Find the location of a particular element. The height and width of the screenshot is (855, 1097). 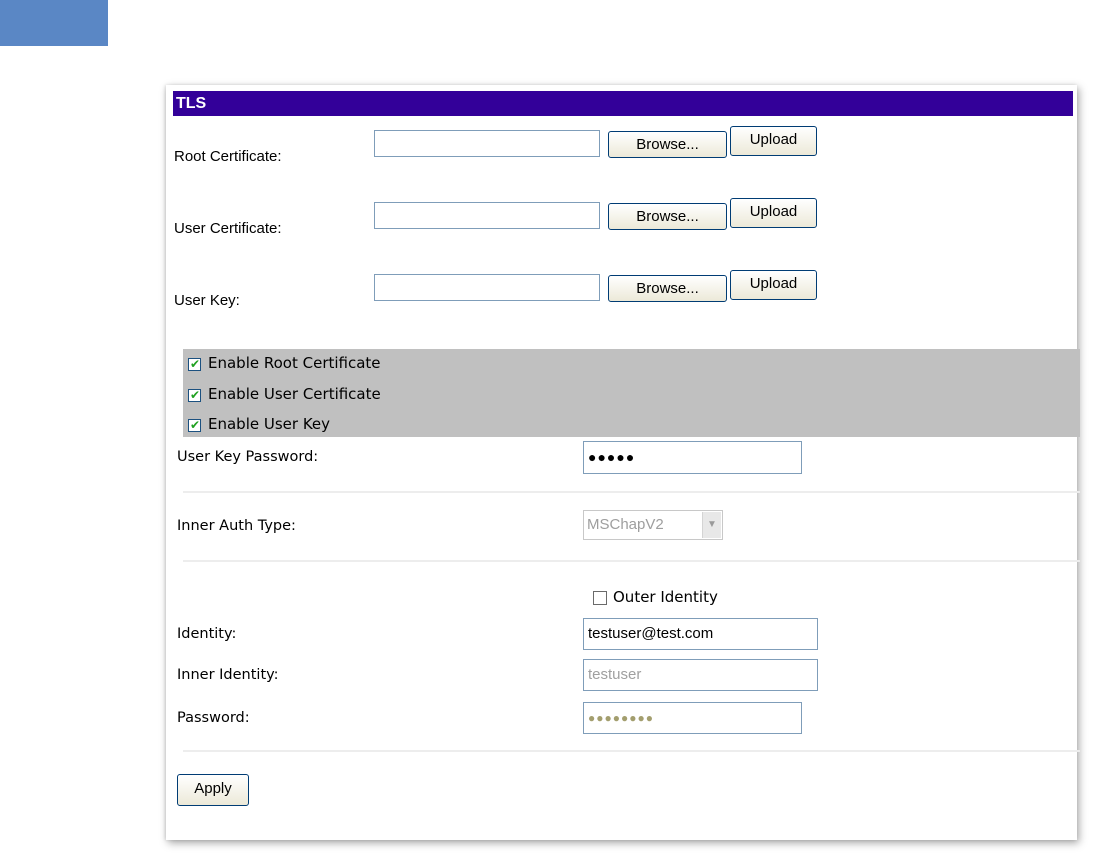

inner-identity-input: testuser is located at coordinates (700, 675).